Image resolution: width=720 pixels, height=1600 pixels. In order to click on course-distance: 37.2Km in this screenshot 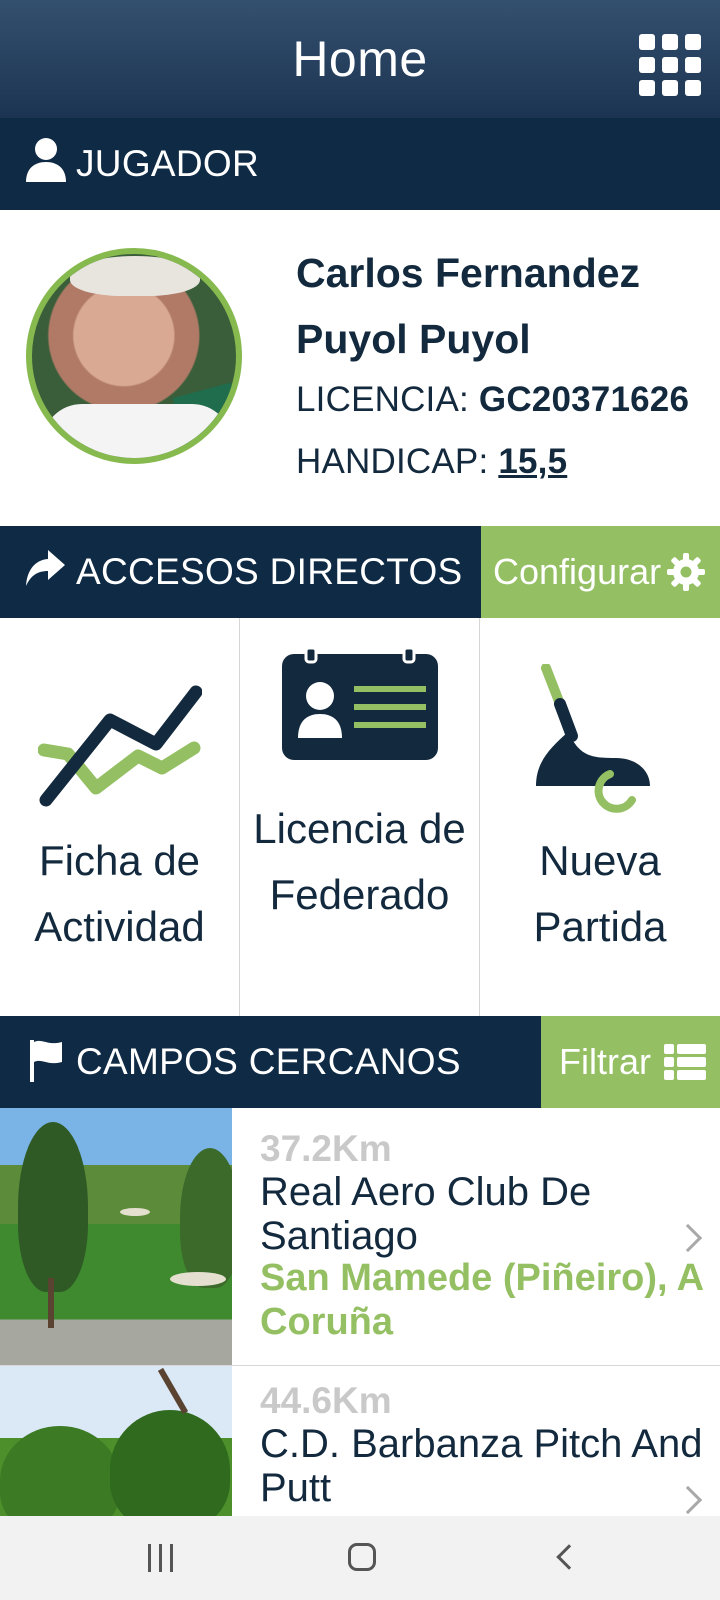, I will do `click(326, 1148)`.